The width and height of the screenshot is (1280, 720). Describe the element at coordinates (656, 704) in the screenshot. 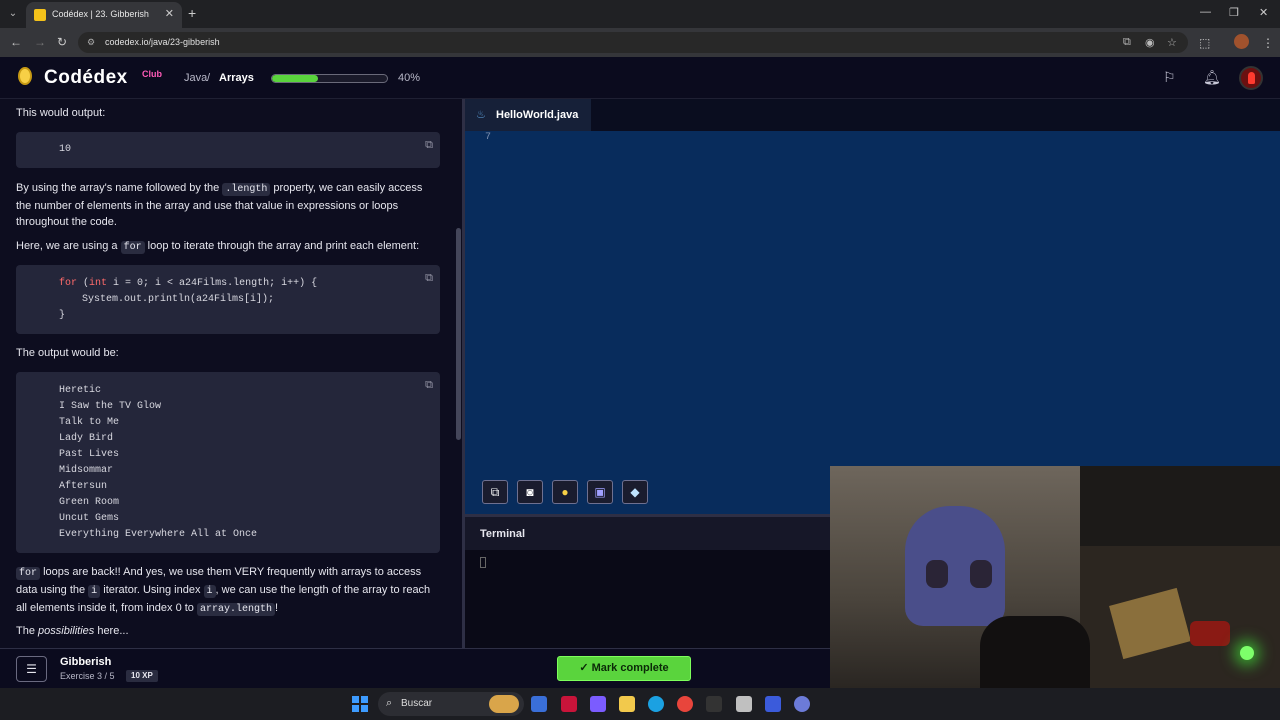

I see `edge-browser-icon` at that location.